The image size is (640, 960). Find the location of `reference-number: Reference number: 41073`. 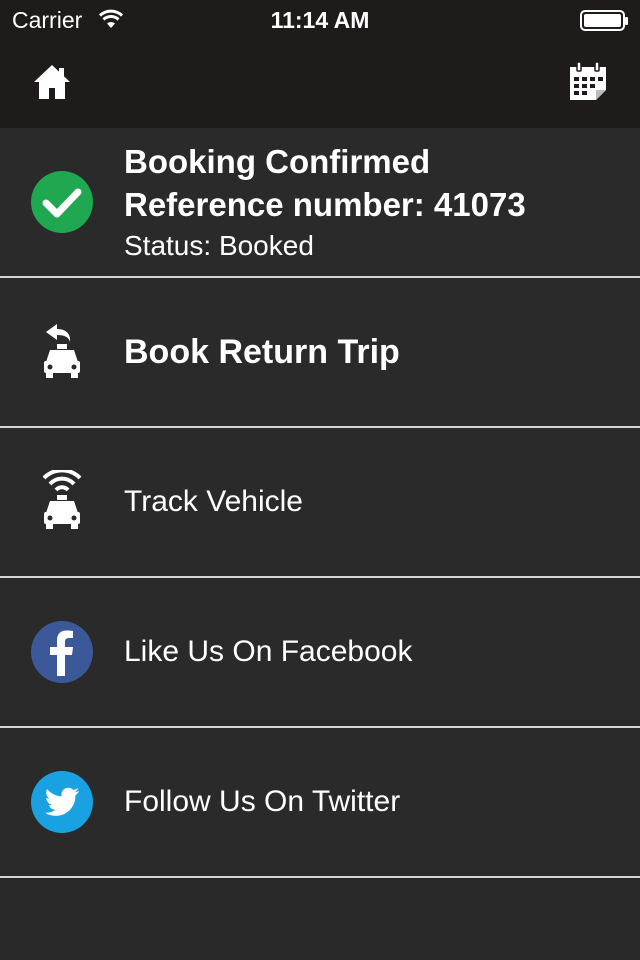

reference-number: Reference number: 41073 is located at coordinates (325, 204).